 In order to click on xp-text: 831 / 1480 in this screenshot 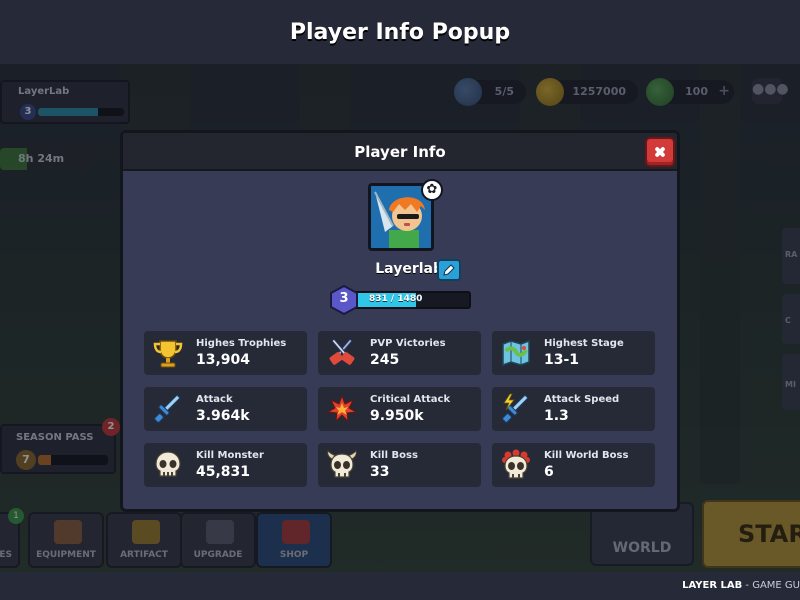, I will do `click(396, 299)`.